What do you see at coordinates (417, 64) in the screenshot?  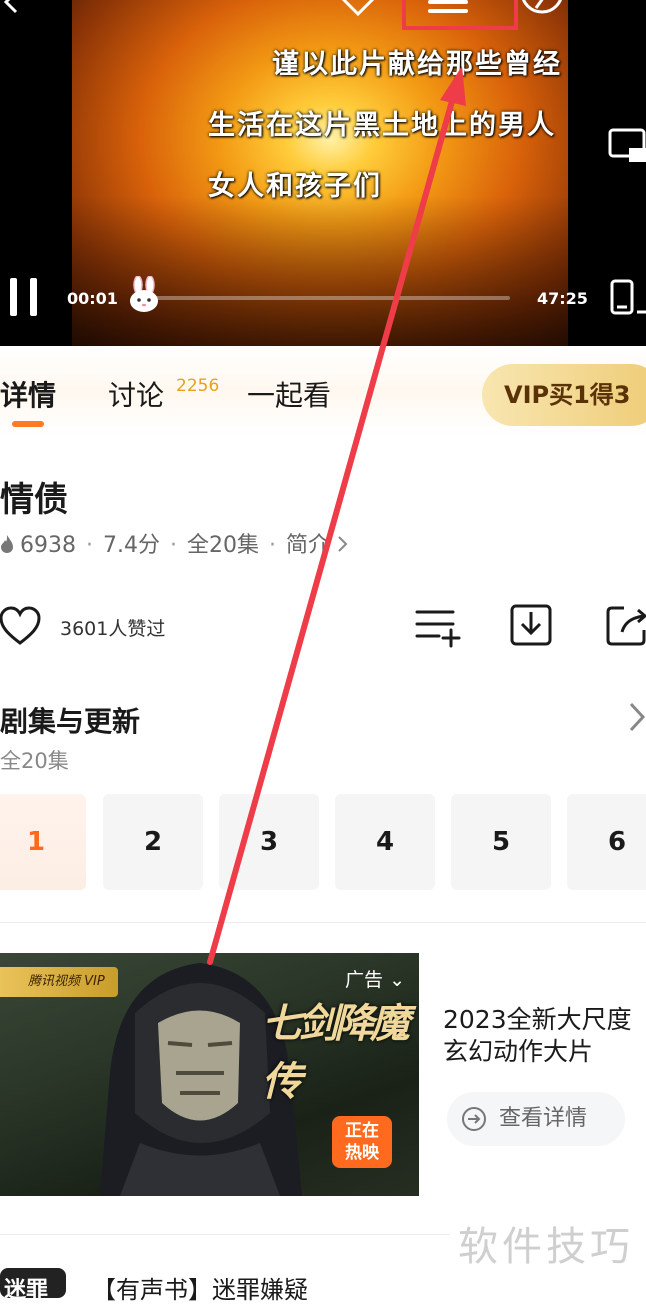 I see `subtitle-line-1: 谨以此片献给那些曾经` at bounding box center [417, 64].